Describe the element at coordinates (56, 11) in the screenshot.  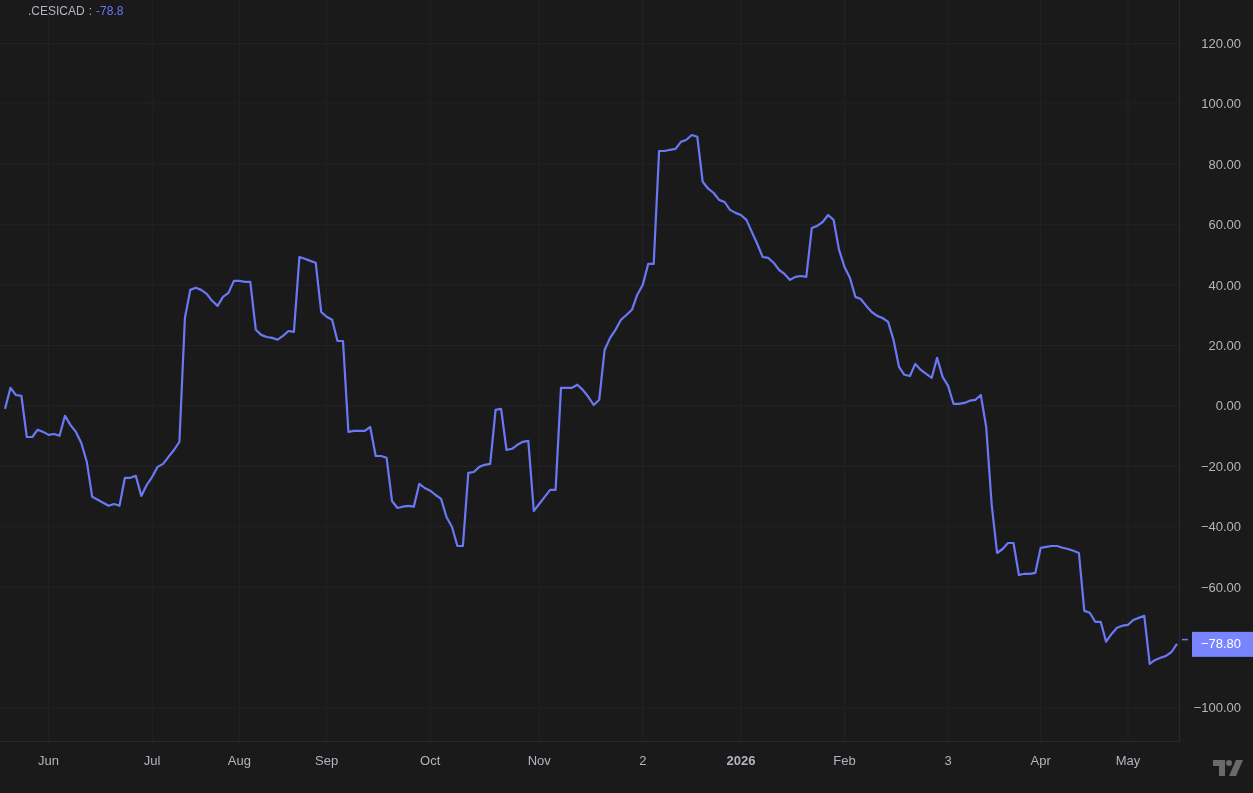
I see `symbol-name: .CESICAD` at that location.